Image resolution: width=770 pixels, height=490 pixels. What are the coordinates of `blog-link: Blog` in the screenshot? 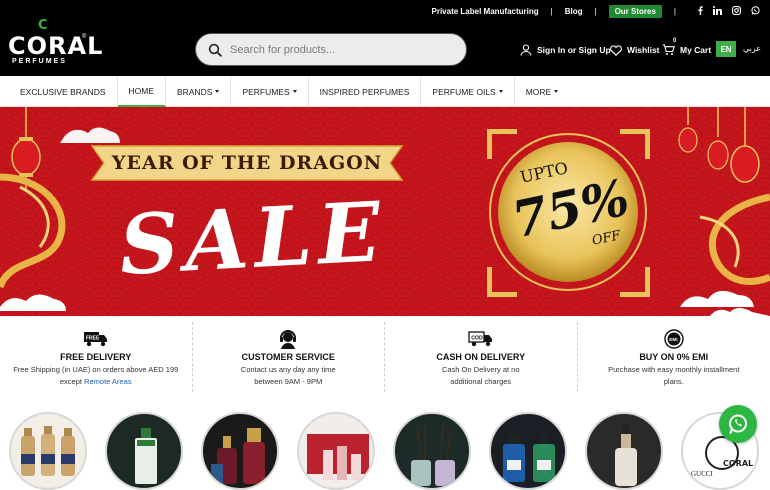 It's located at (574, 11).